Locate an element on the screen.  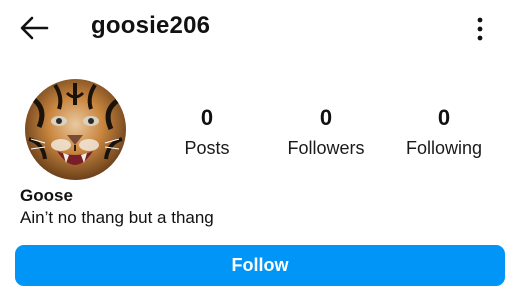
posts-label: Posts is located at coordinates (207, 148).